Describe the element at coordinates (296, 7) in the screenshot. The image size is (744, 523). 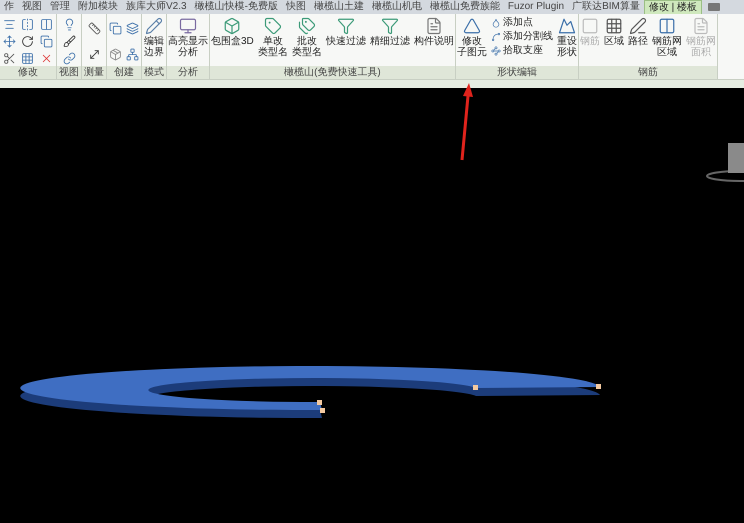
I see `ribbon-tab: 快图` at that location.